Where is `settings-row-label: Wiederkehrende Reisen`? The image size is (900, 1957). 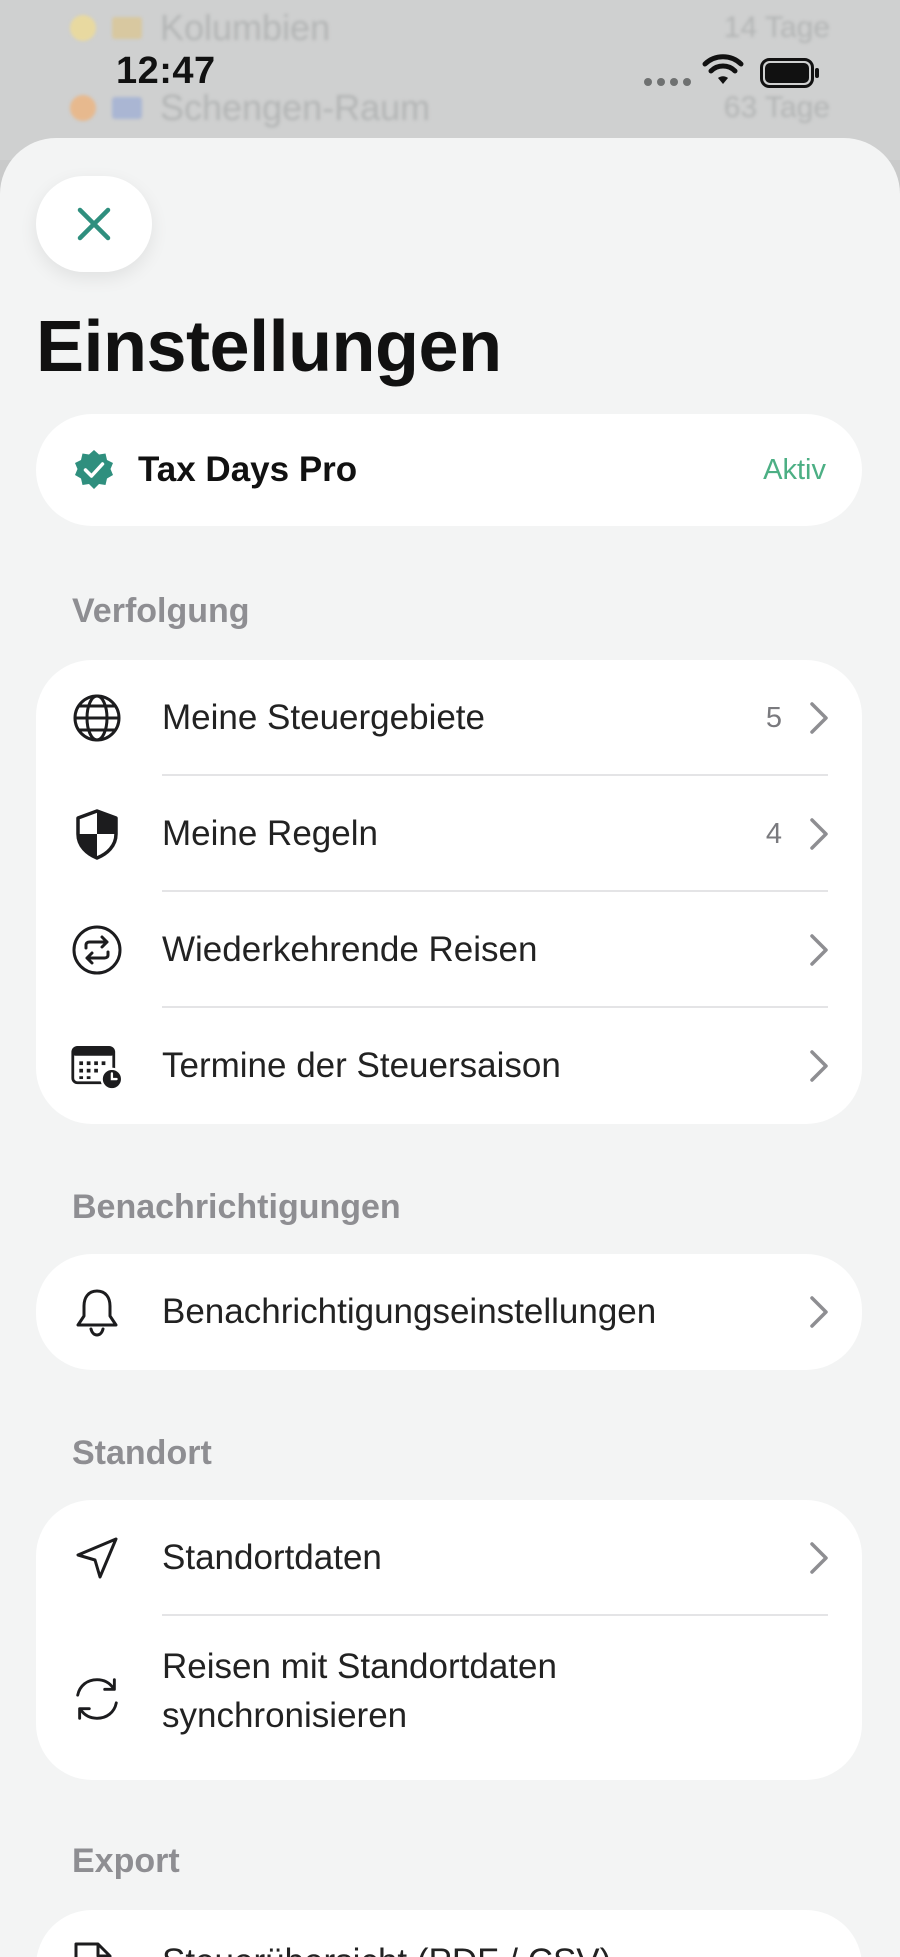 settings-row-label: Wiederkehrende Reisen is located at coordinates (350, 949).